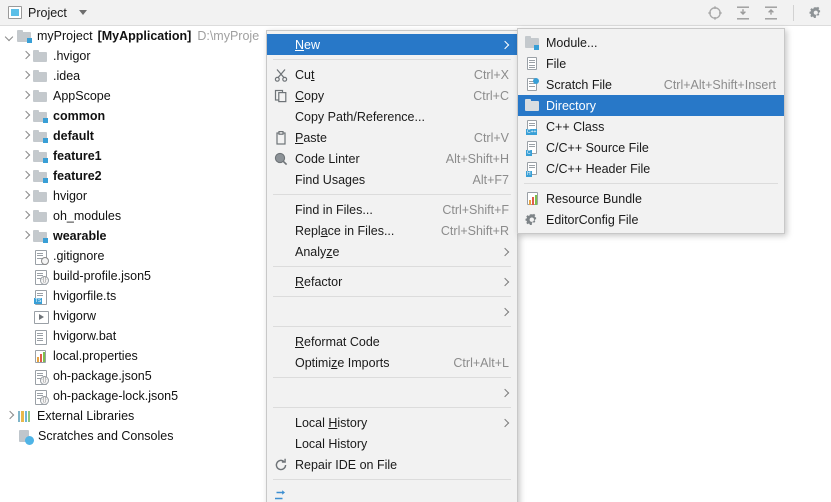  I want to click on menu-item-shortcut: Ctrl+C, so click(491, 95).